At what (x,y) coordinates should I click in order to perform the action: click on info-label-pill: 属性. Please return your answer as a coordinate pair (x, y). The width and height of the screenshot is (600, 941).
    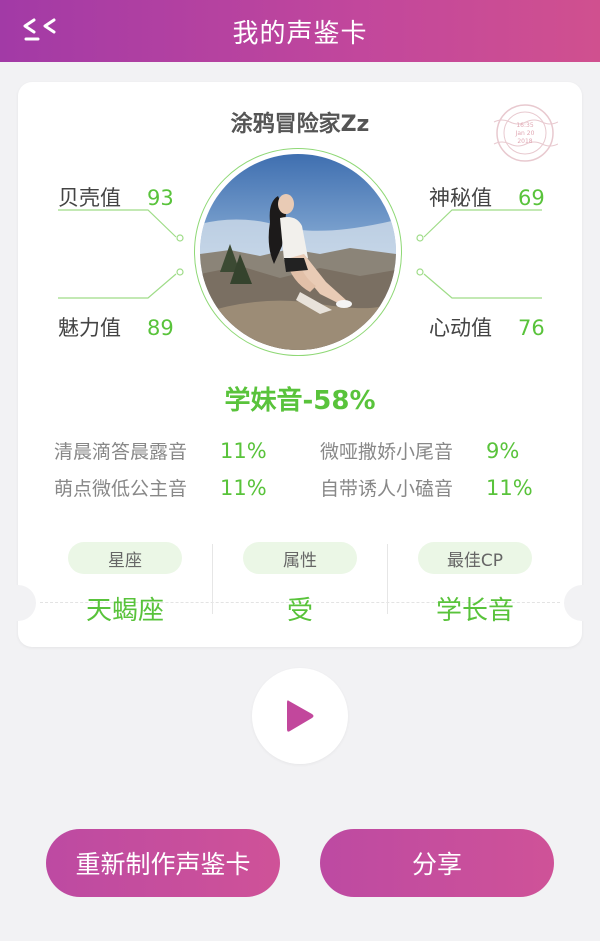
    Looking at the image, I should click on (300, 558).